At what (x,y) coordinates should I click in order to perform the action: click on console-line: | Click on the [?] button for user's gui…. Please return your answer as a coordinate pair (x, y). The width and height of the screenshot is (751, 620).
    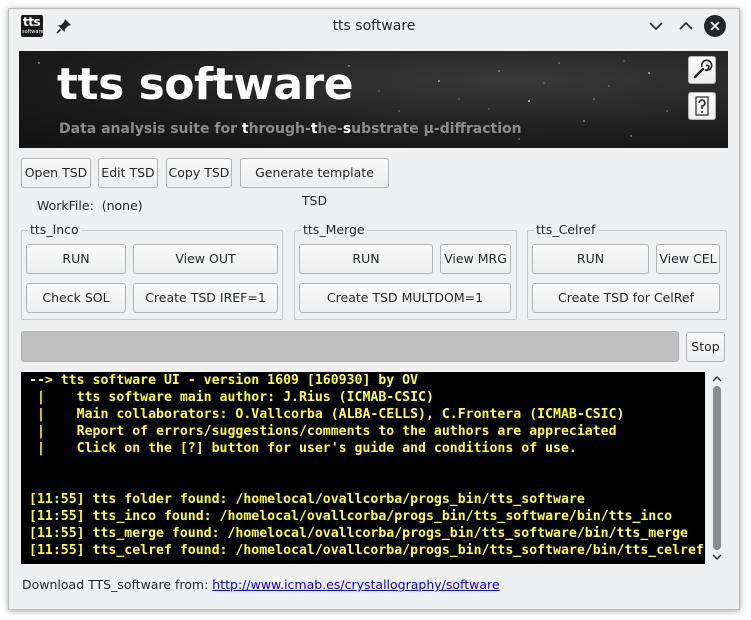
    Looking at the image, I should click on (303, 448).